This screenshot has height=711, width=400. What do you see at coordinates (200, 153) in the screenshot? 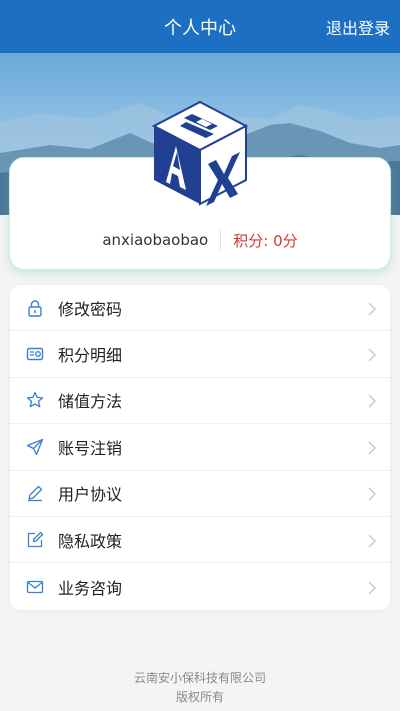
I see `app-logo` at bounding box center [200, 153].